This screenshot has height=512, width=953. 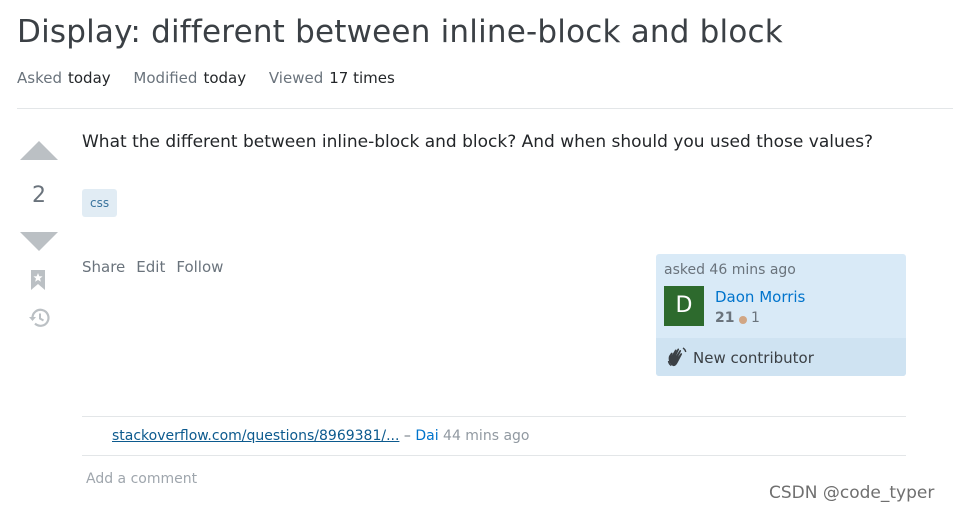 What do you see at coordinates (677, 359) in the screenshot?
I see `waving-hand-icon` at bounding box center [677, 359].